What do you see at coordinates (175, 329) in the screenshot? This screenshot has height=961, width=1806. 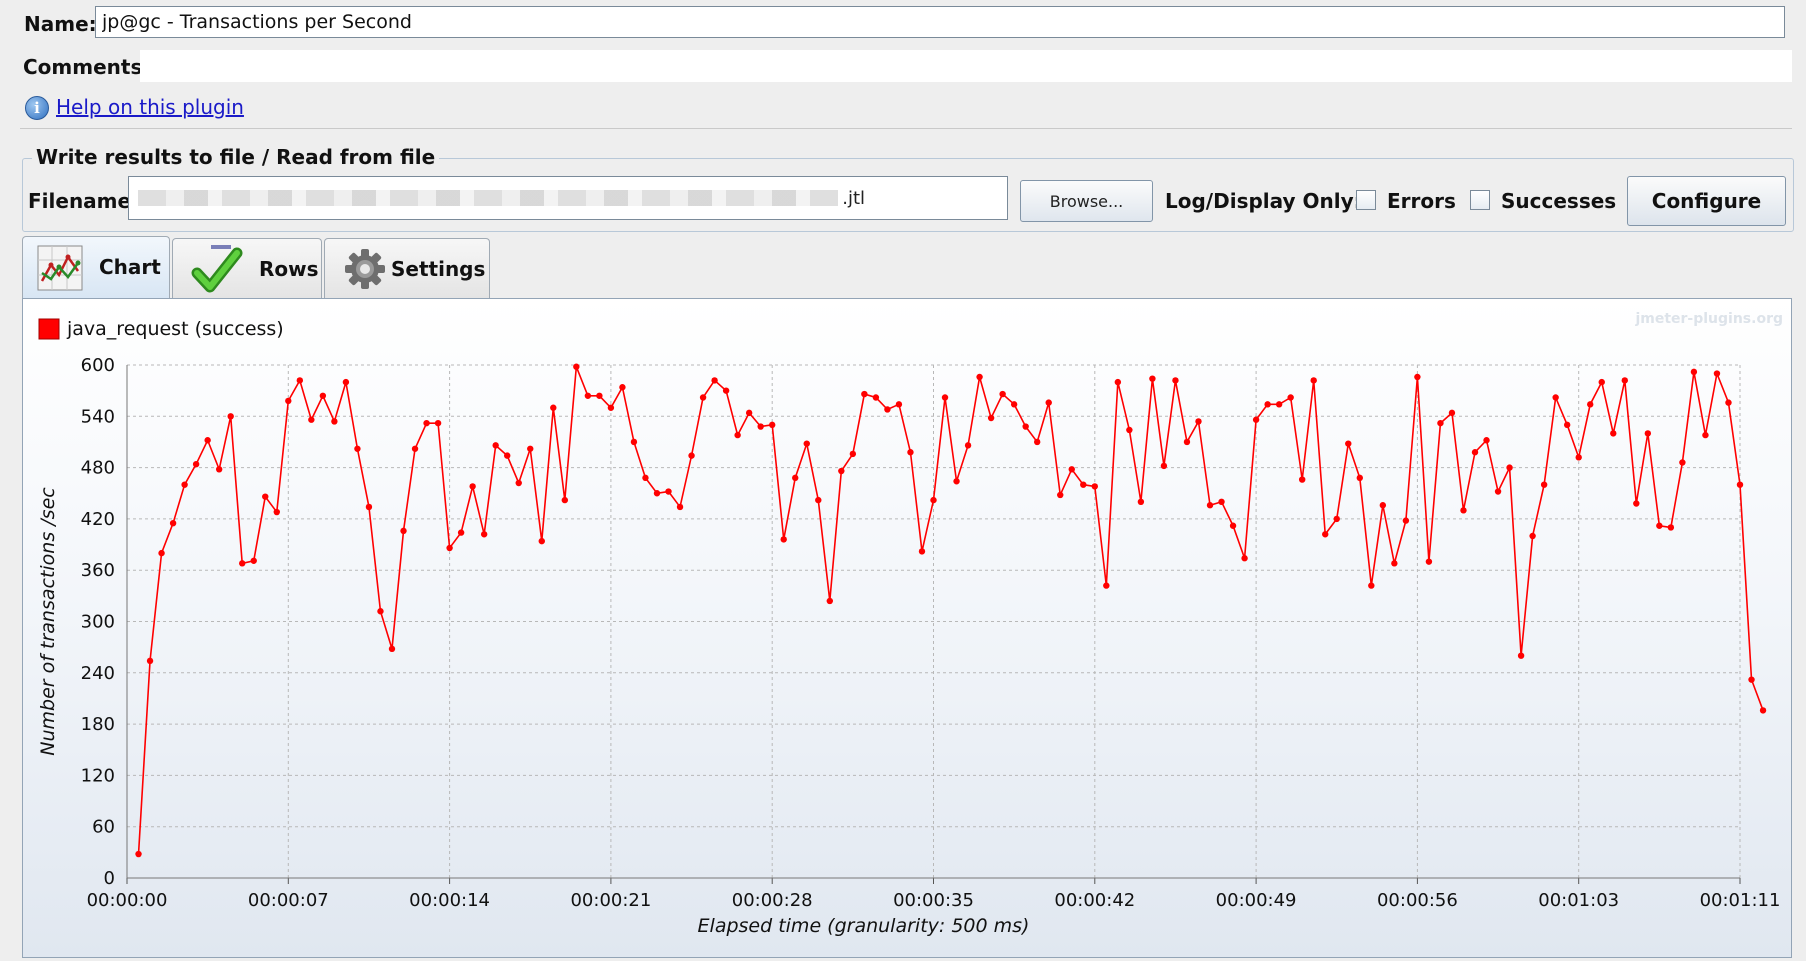 I see `legend-label: java_request (success)` at bounding box center [175, 329].